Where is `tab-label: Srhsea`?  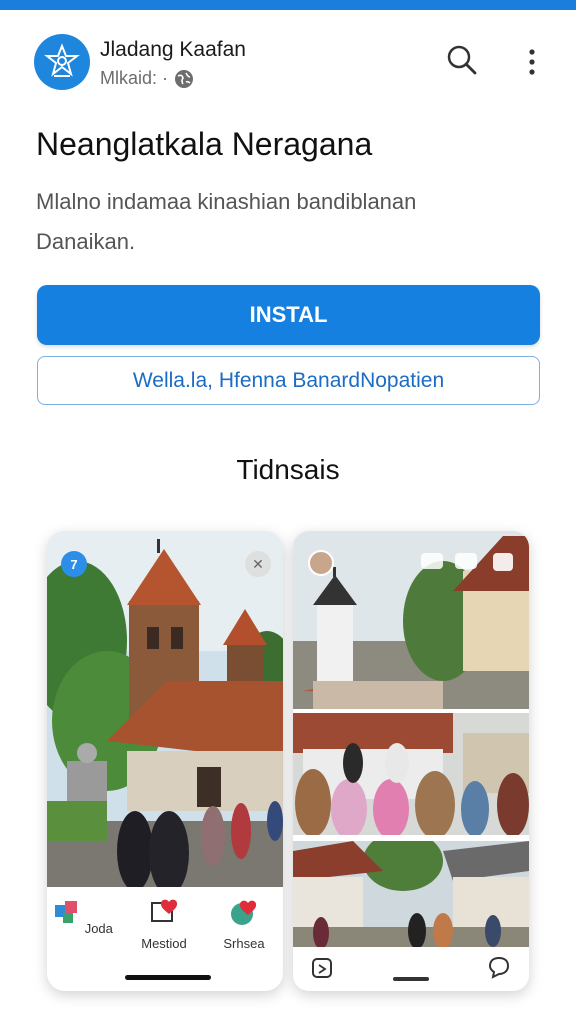
tab-label: Srhsea is located at coordinates (244, 943).